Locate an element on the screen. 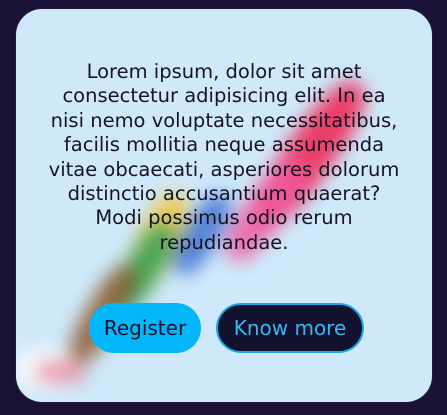 This screenshot has width=447, height=415. know-more-button-label: Know more is located at coordinates (290, 328).